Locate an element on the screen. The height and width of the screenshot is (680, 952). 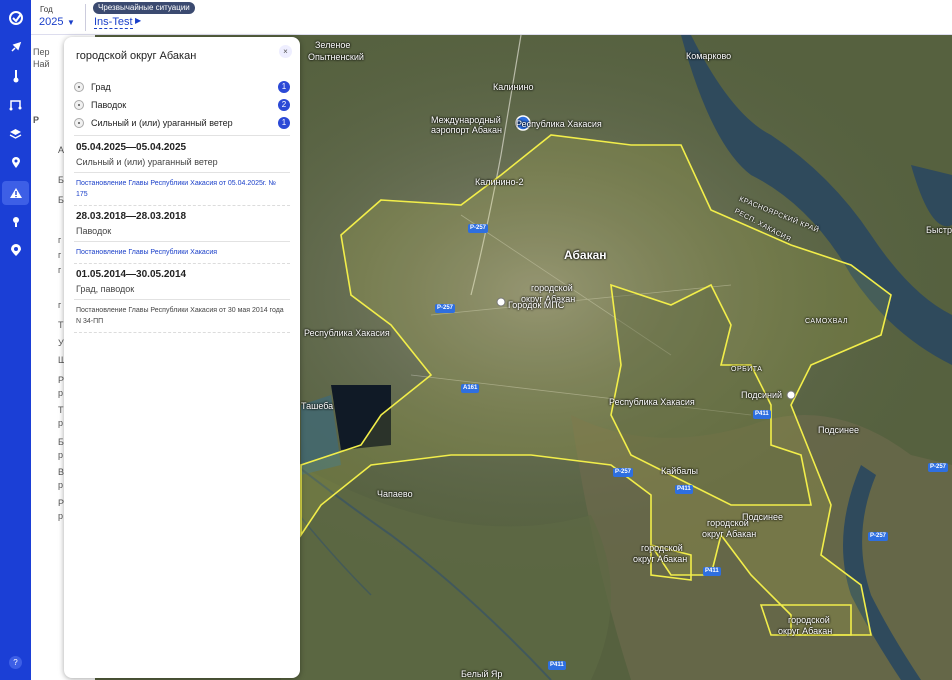
map-label: Калинино-2 is located at coordinates (499, 182).